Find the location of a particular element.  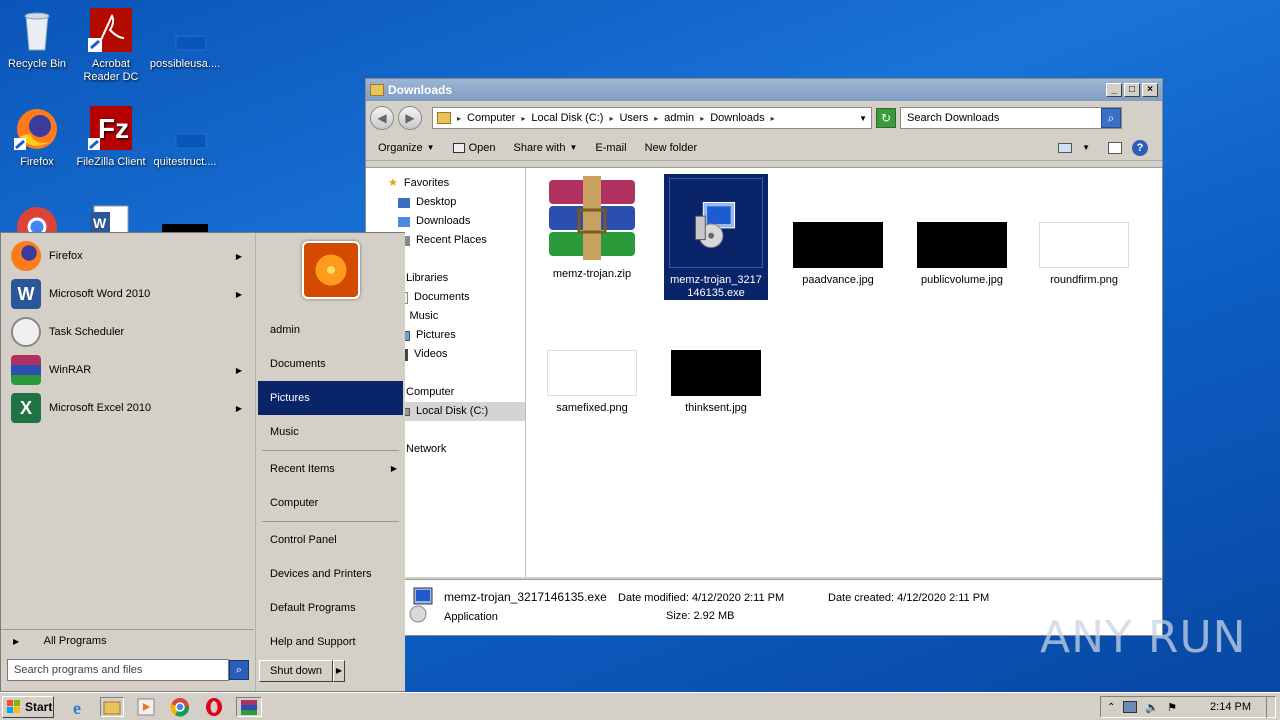

network-tray-icon is located at coordinates (1130, 707).